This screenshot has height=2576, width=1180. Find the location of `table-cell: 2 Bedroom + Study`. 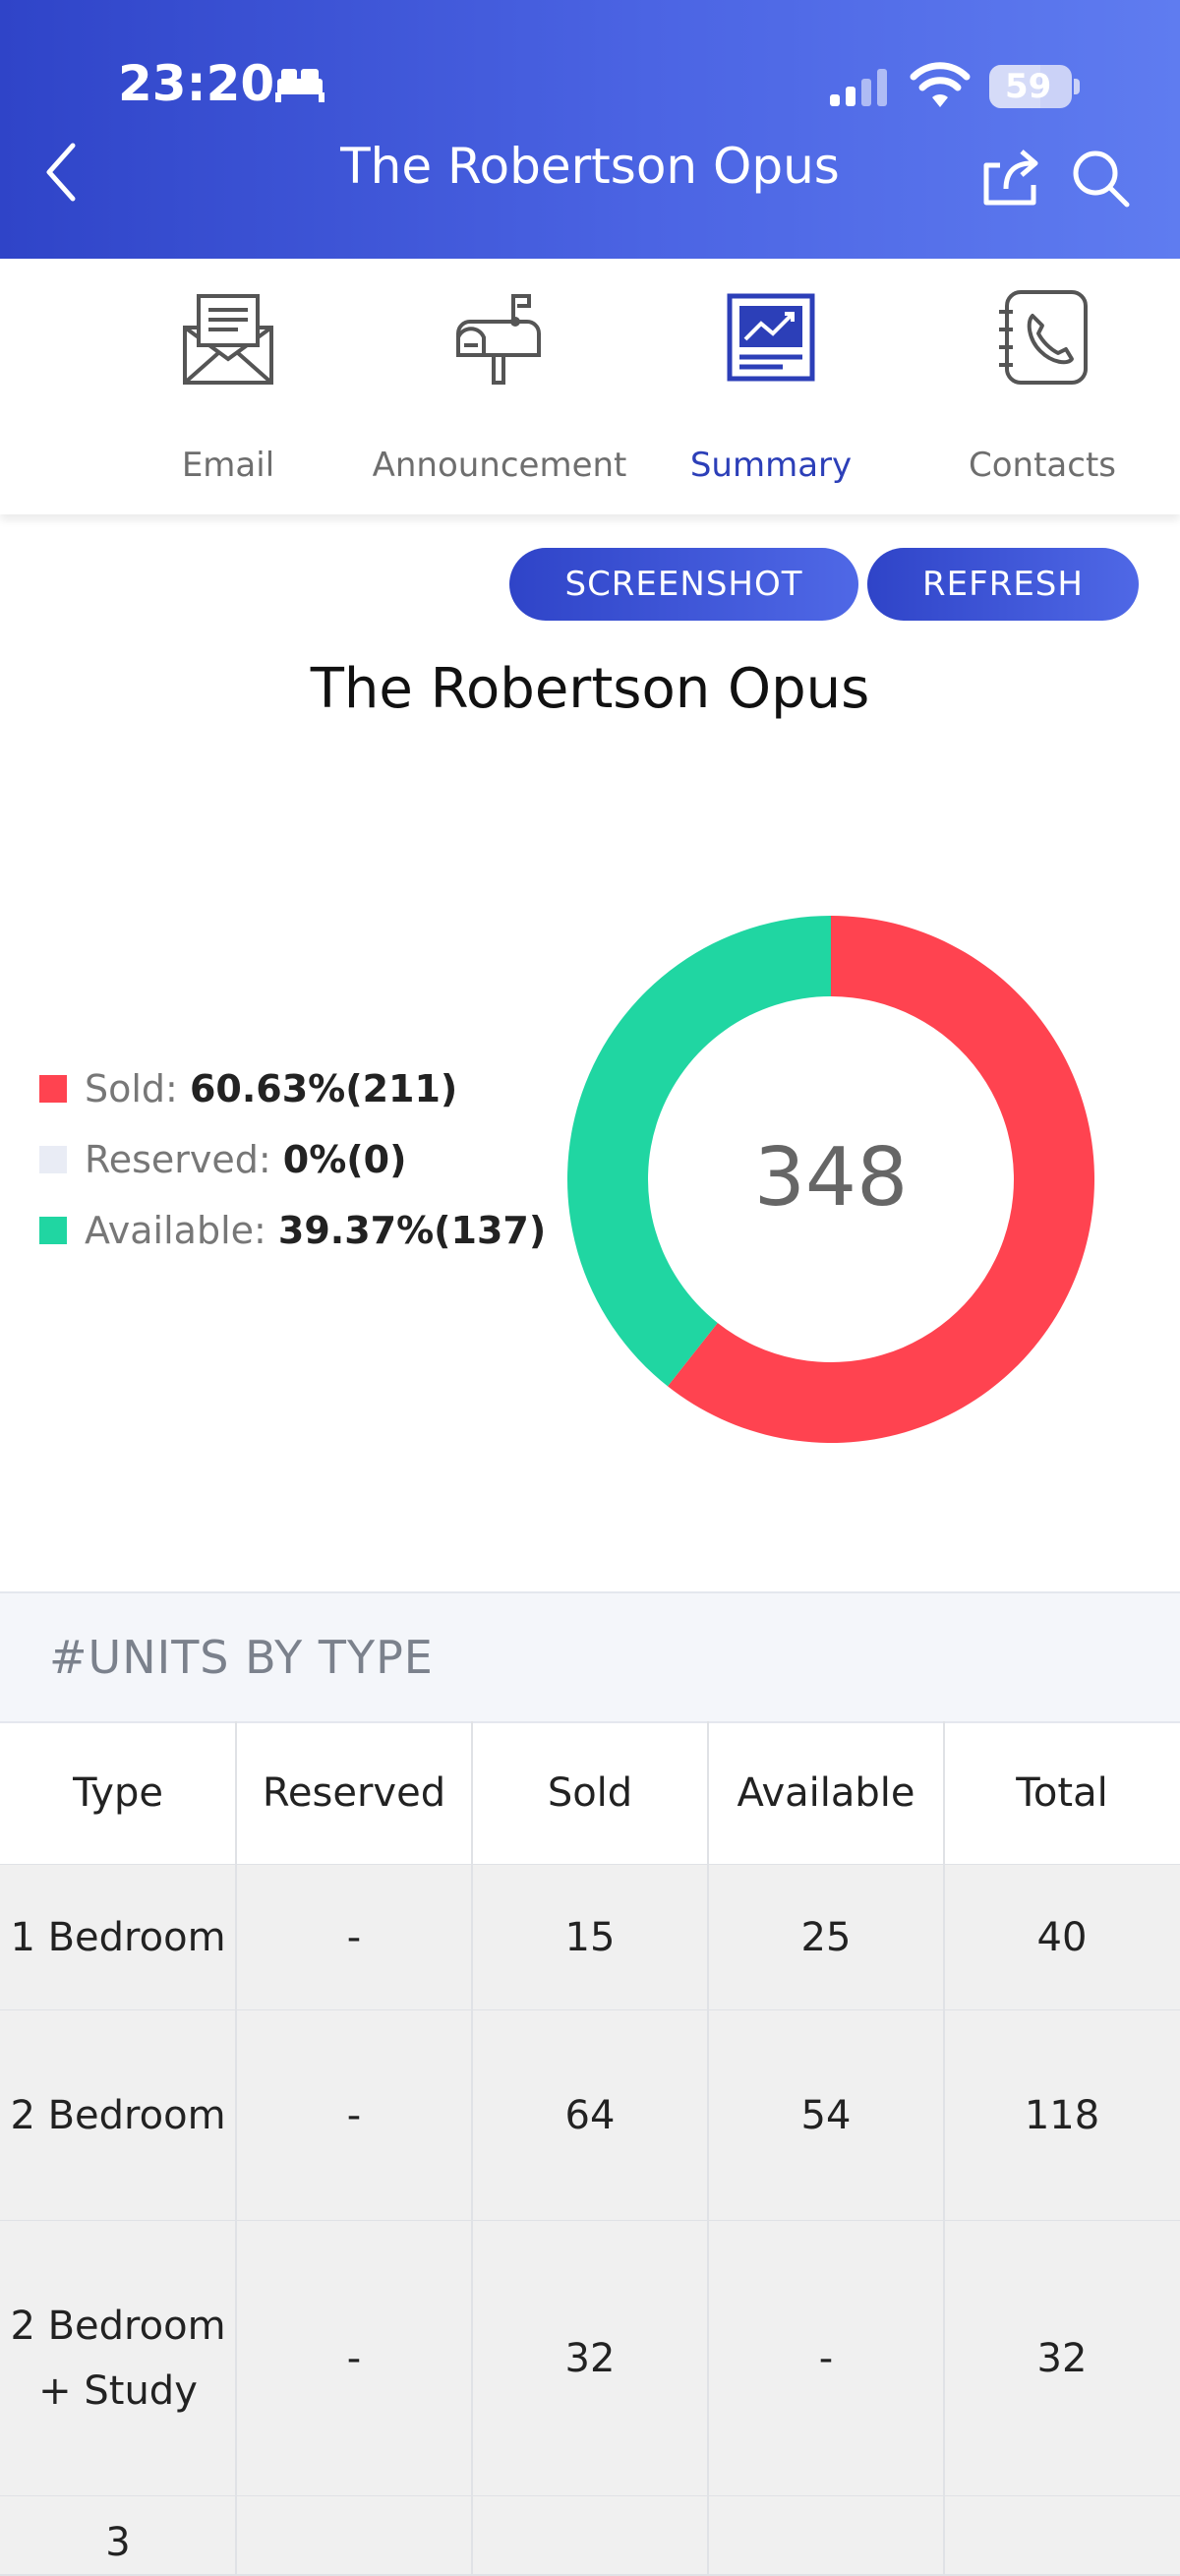

table-cell: 2 Bedroom + Study is located at coordinates (118, 2359).